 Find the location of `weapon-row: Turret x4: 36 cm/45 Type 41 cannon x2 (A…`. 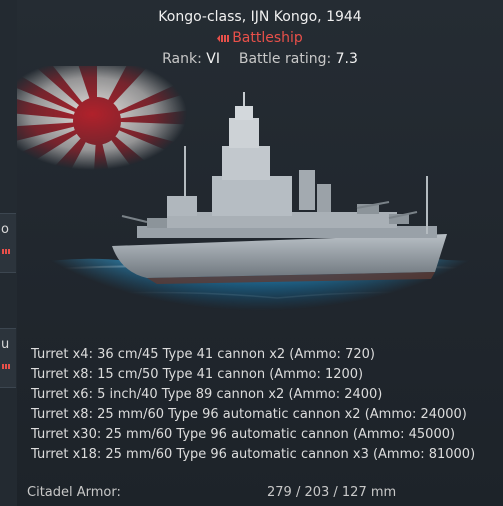

weapon-row: Turret x4: 36 cm/45 Type 41 cannon x2 (A… is located at coordinates (203, 354).